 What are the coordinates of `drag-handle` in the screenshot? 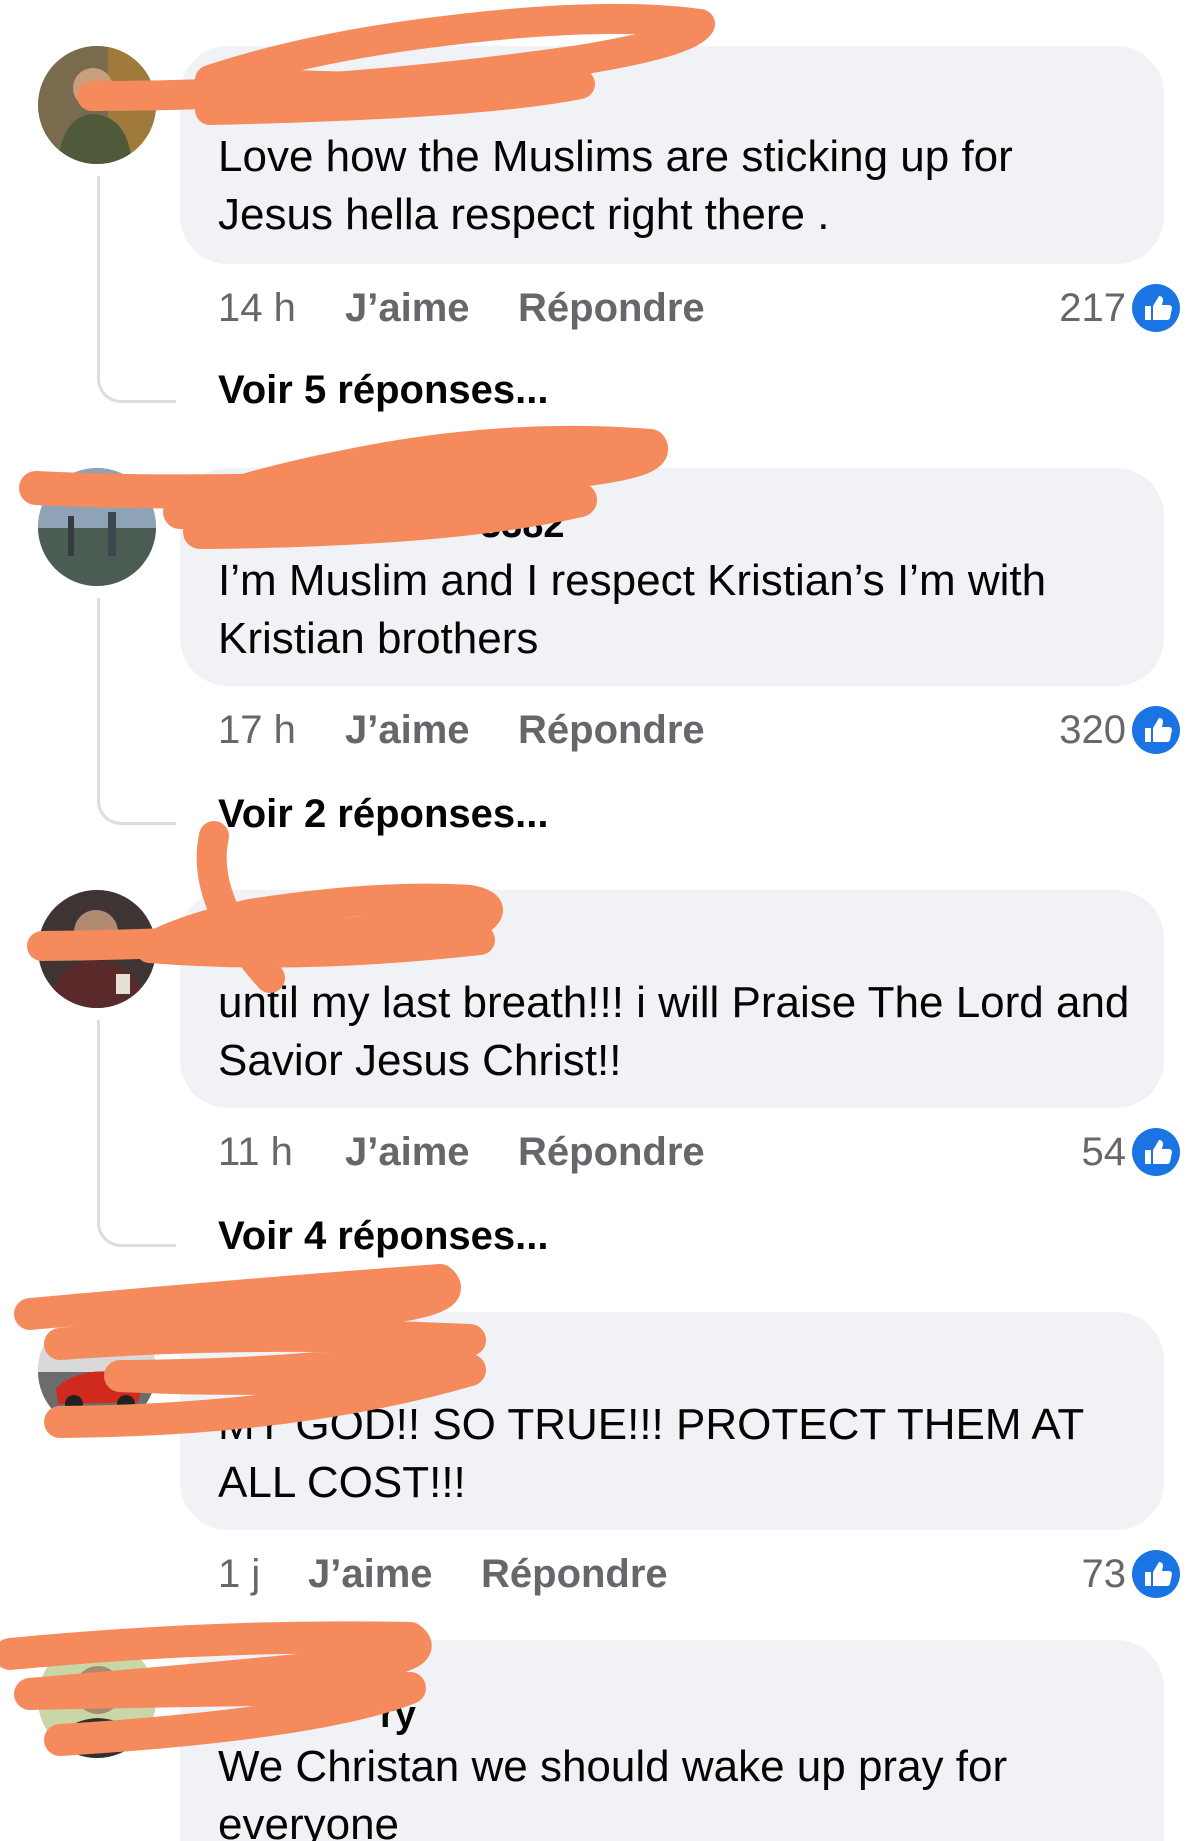 It's located at (600, 27).